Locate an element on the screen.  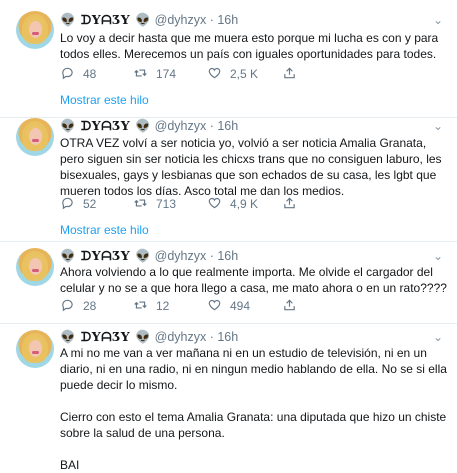
like-count: 494 is located at coordinates (240, 306).